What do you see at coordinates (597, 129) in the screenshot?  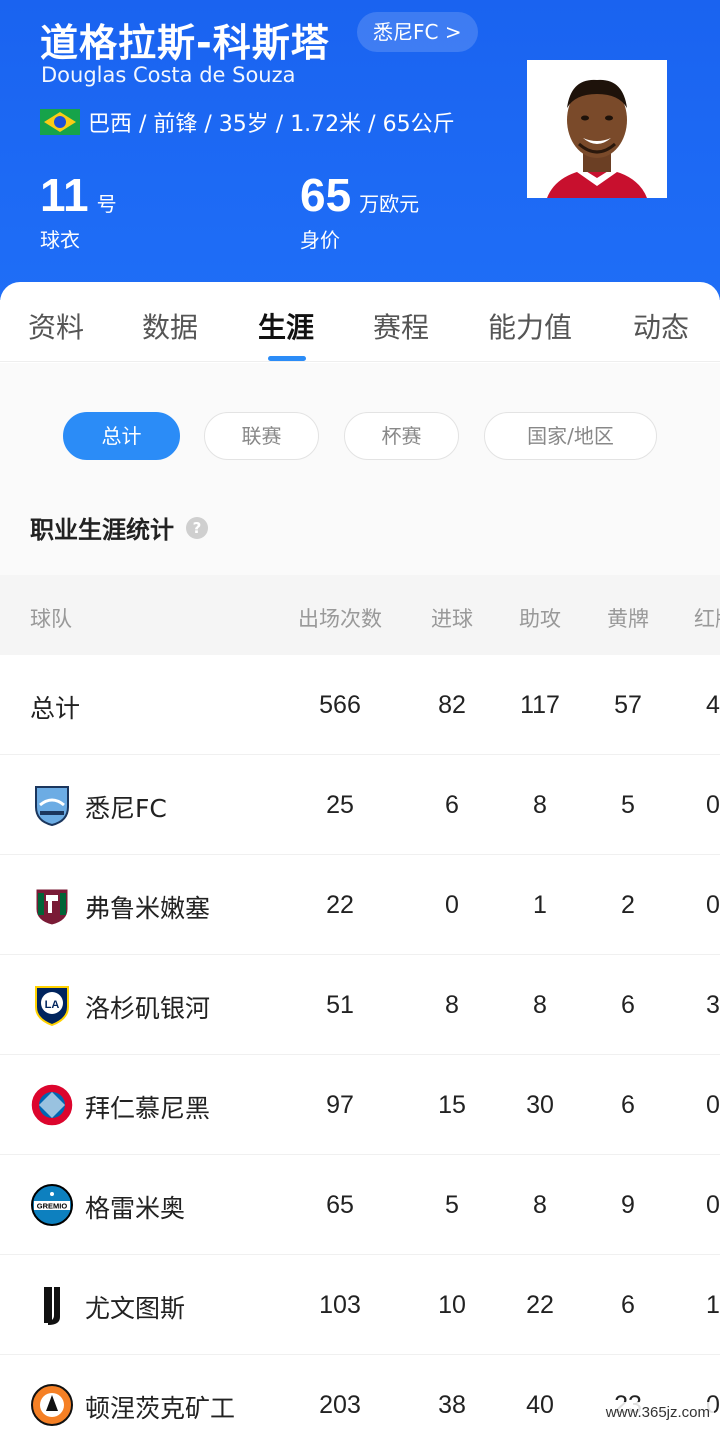 I see `player-photo` at bounding box center [597, 129].